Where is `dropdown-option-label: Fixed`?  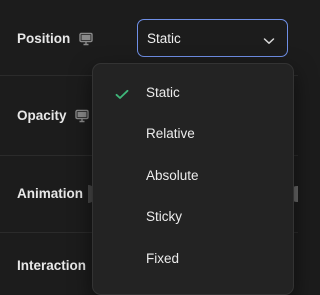 dropdown-option-label: Fixed is located at coordinates (163, 258).